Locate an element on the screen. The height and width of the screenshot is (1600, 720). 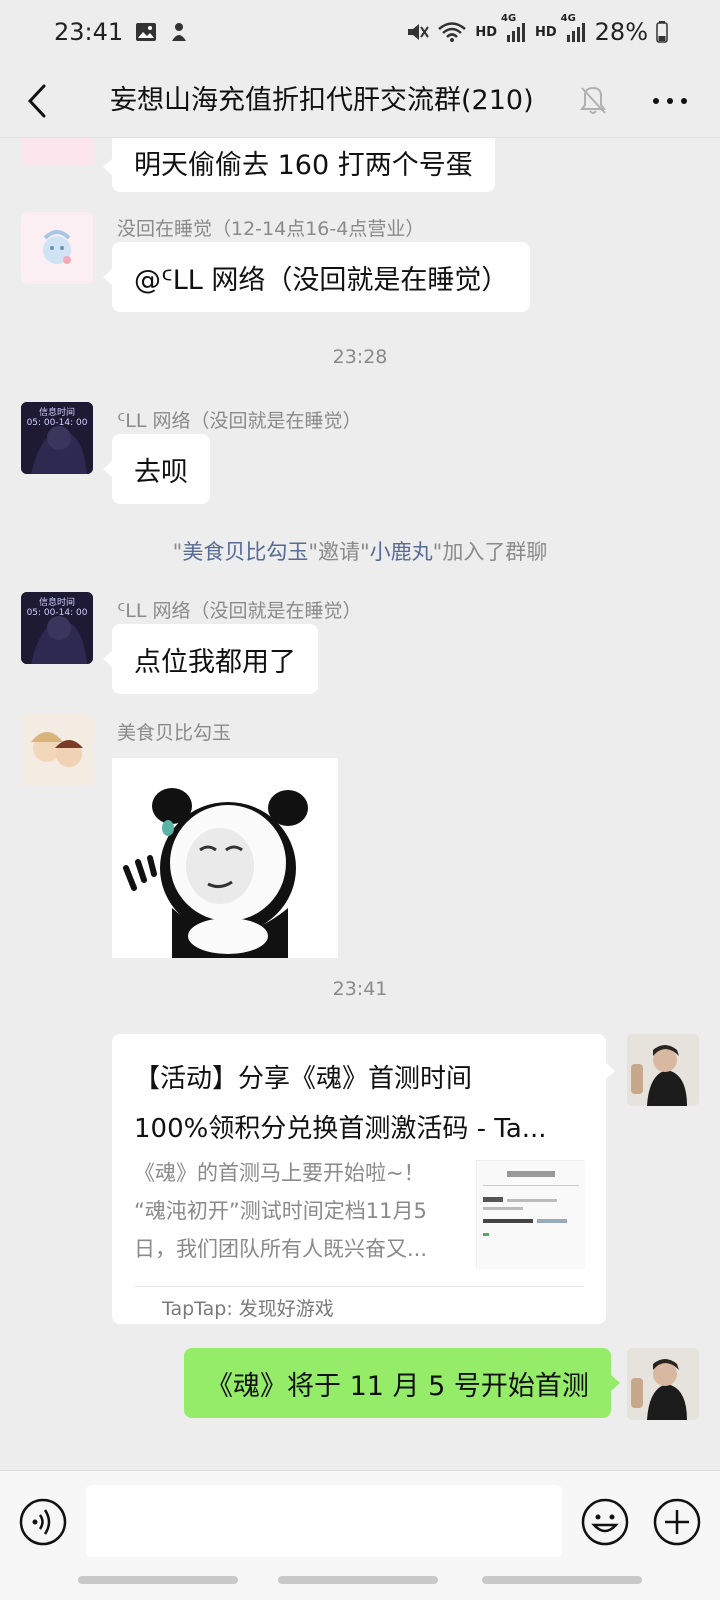
system-navigation-bar is located at coordinates (360, 1581).